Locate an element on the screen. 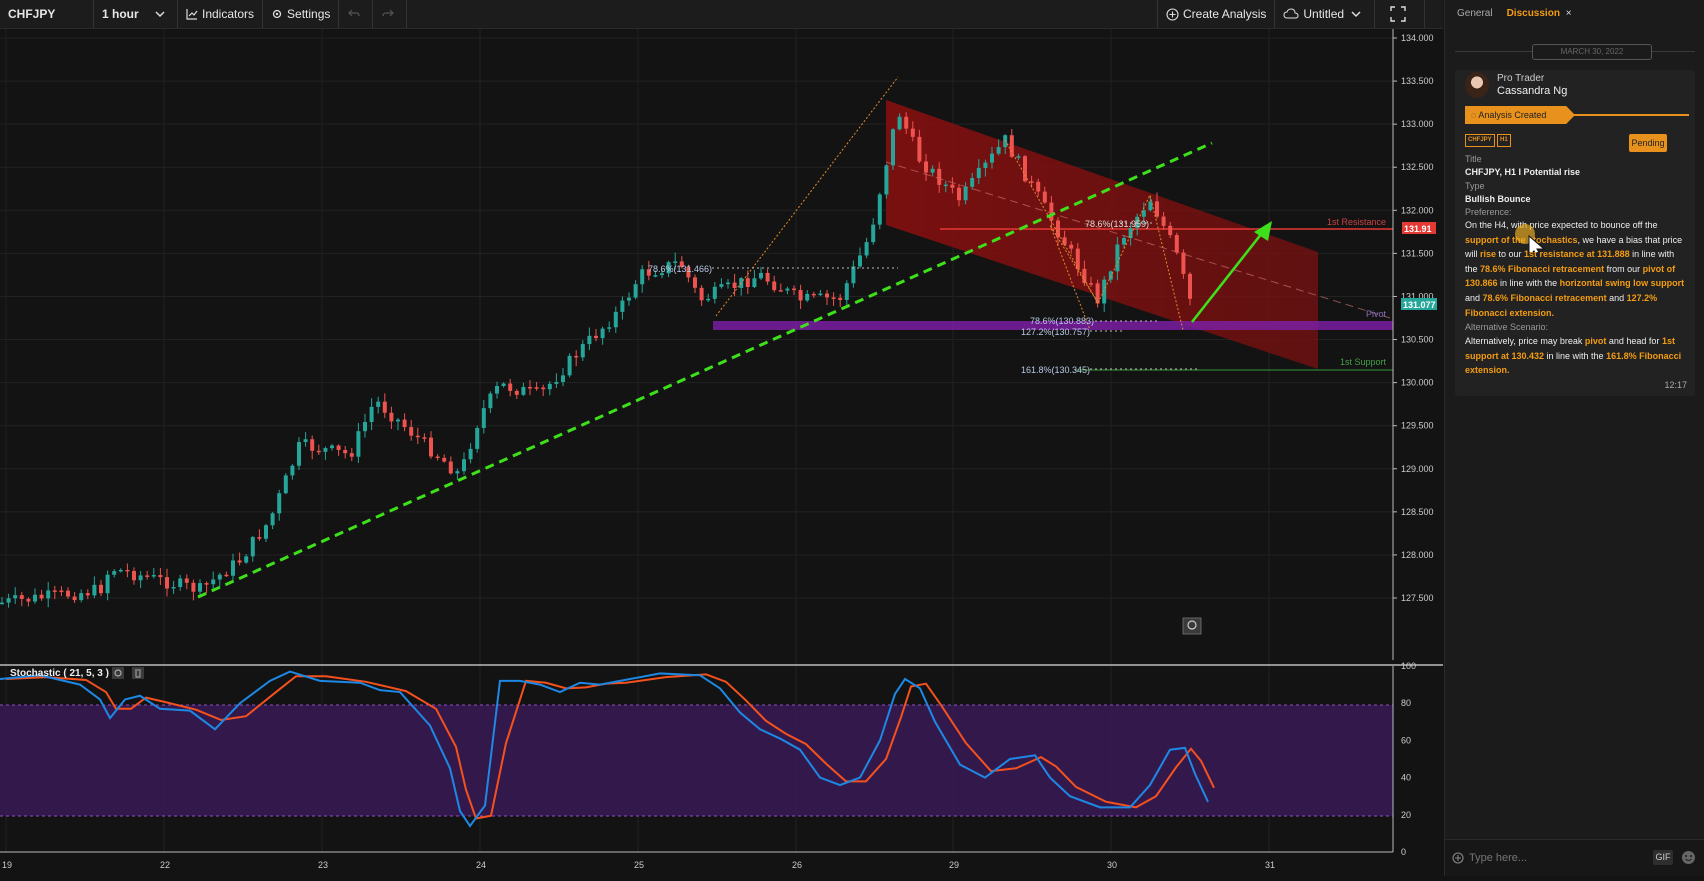 The width and height of the screenshot is (1704, 881). interval-selector: 1 hour is located at coordinates (136, 14).